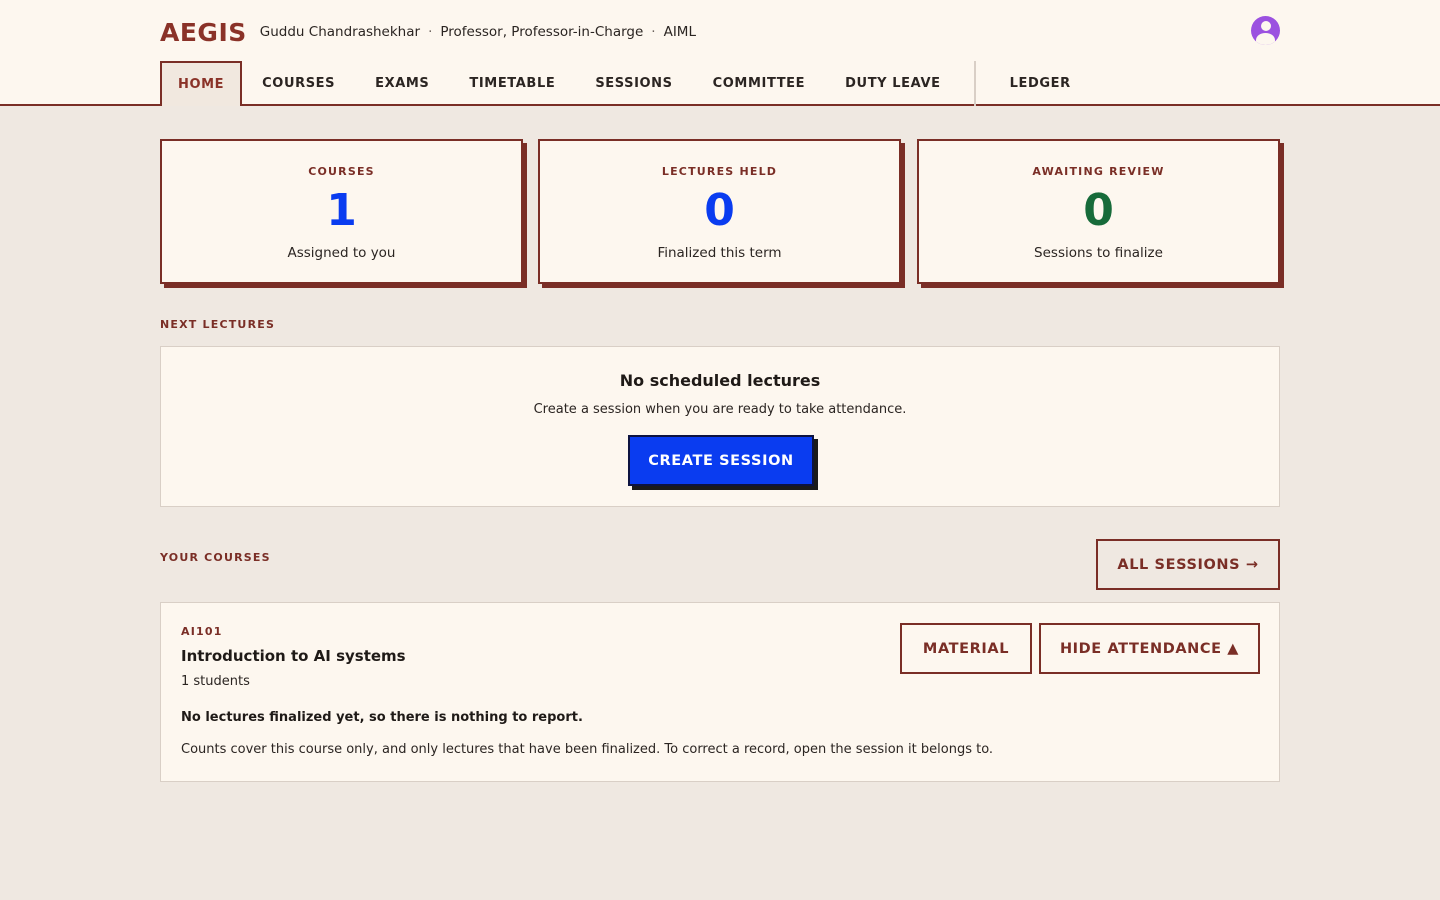 The height and width of the screenshot is (900, 1440). Describe the element at coordinates (719, 171) in the screenshot. I see `stat-label: LECTURES HELD` at that location.